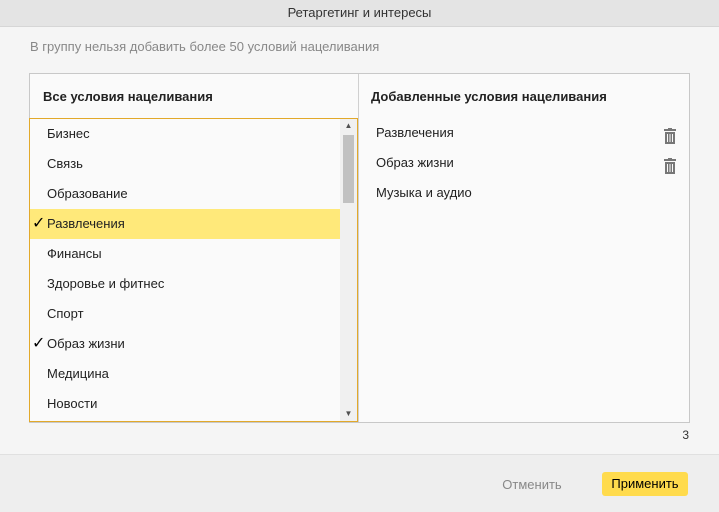 The height and width of the screenshot is (512, 719). Describe the element at coordinates (685, 435) in the screenshot. I see `conditions-count: 3` at that location.